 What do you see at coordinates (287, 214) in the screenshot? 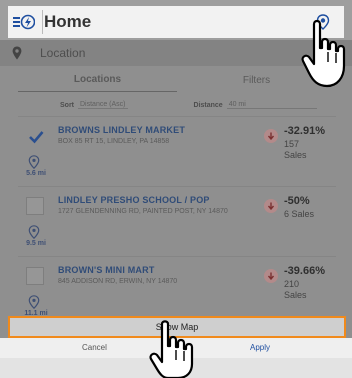
I see `item-sales-count: 6` at bounding box center [287, 214].